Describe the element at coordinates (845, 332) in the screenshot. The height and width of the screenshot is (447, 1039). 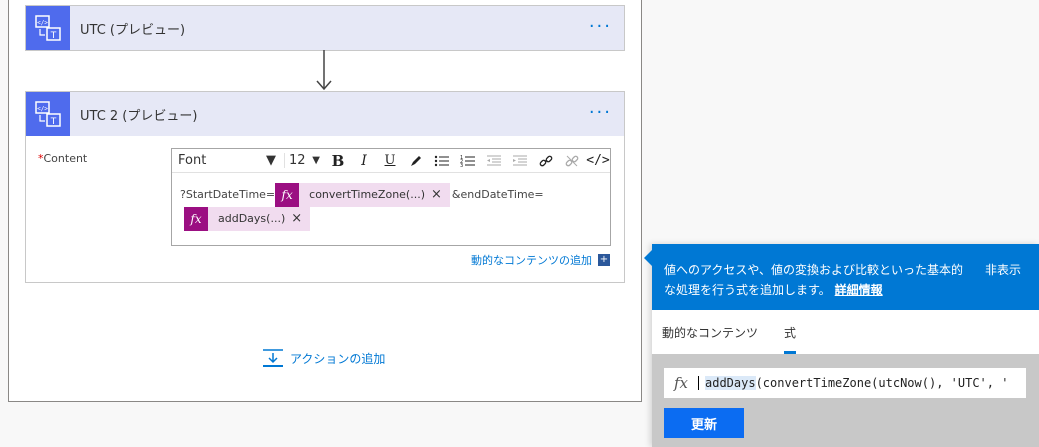
I see `panel-tabs: 動的なコンテンツ 式` at that location.